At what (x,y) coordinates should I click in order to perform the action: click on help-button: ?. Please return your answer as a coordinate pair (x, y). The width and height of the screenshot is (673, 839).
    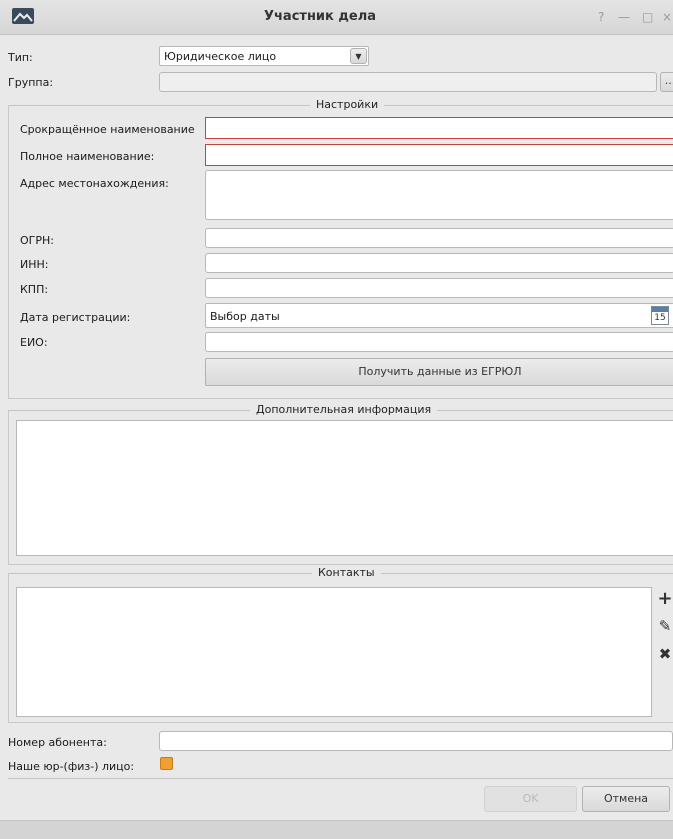
    Looking at the image, I should click on (601, 17).